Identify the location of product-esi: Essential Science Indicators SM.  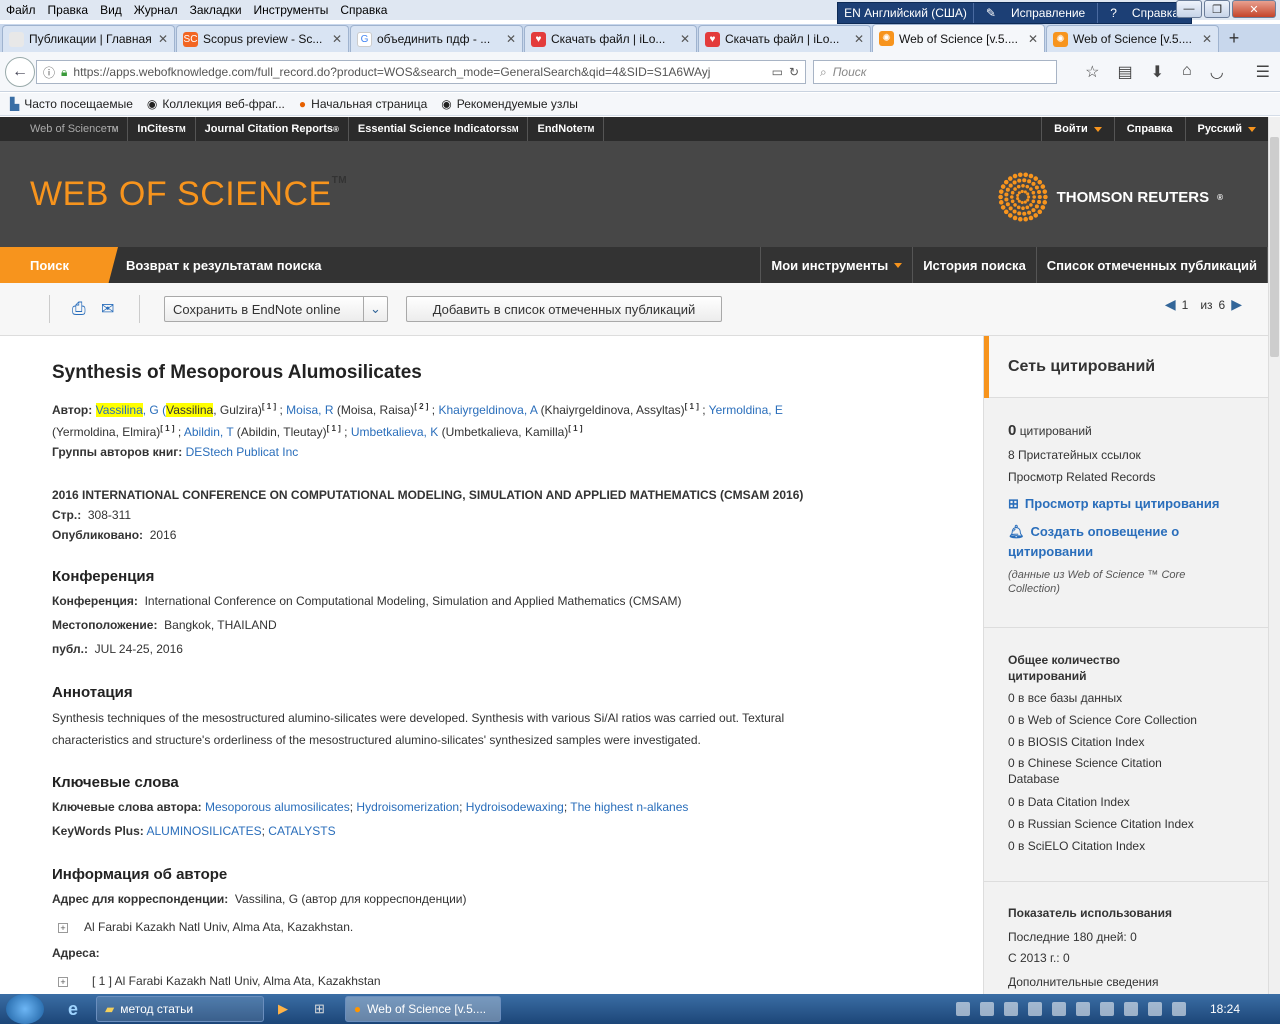
(439, 129).